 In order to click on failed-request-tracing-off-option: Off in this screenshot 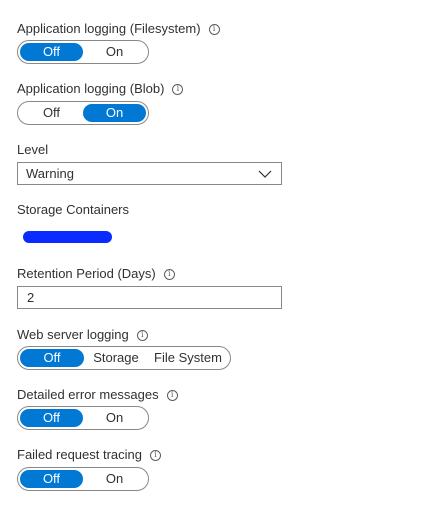, I will do `click(51, 479)`.